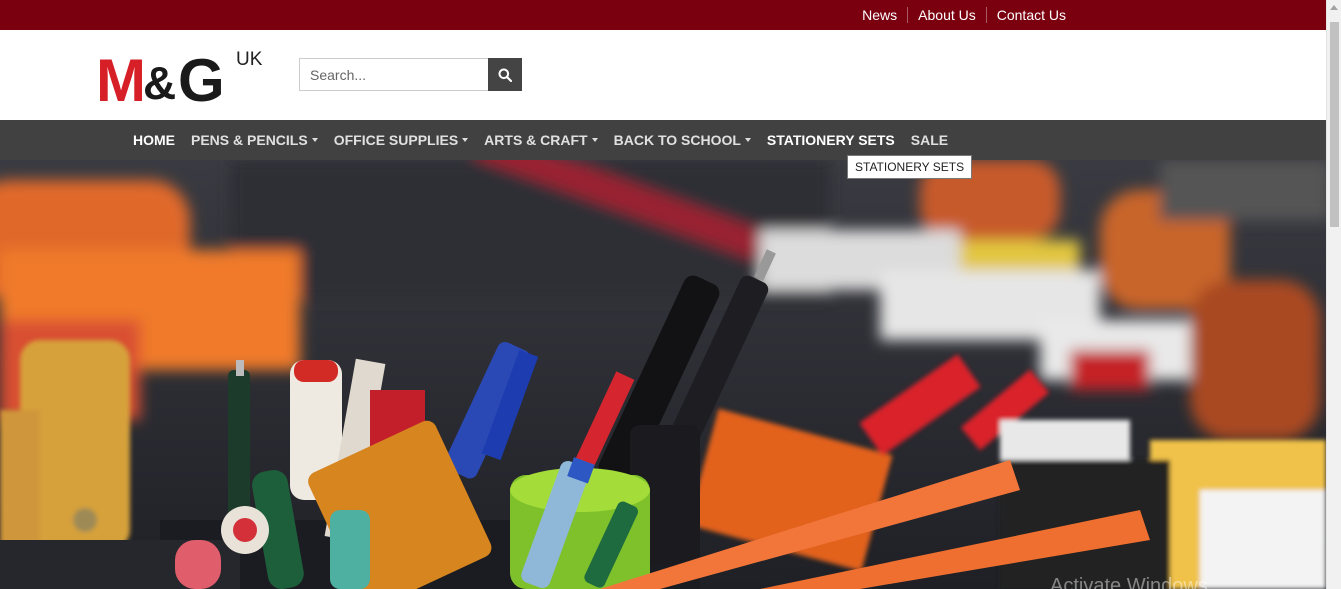 The width and height of the screenshot is (1341, 589). Describe the element at coordinates (663, 15) in the screenshot. I see `top-bar: News About Us Contact Us` at that location.